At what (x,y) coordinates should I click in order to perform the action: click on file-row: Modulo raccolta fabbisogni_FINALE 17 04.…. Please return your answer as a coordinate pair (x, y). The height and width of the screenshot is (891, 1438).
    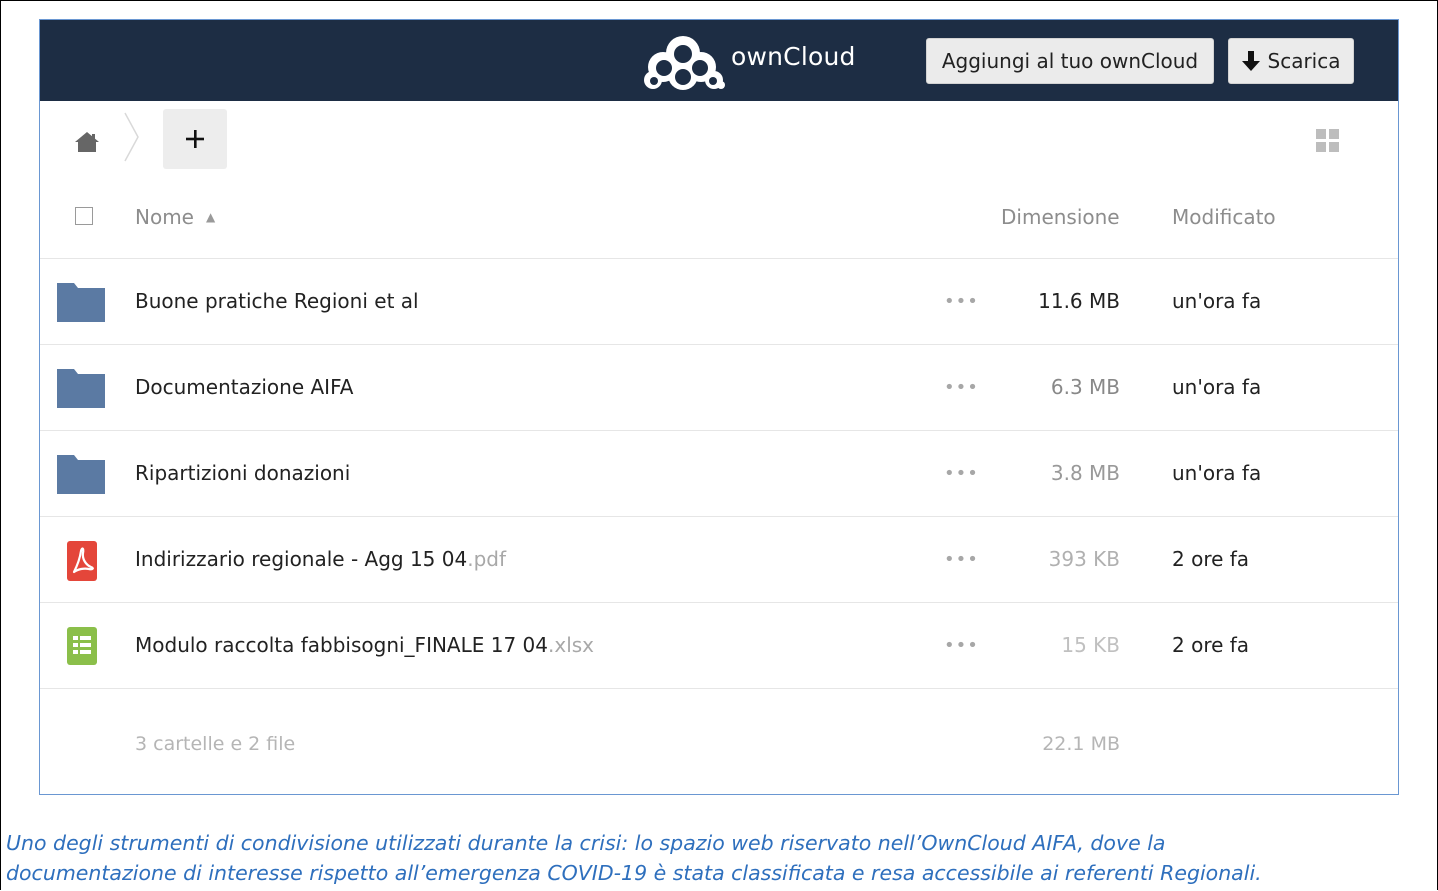
    Looking at the image, I should click on (719, 646).